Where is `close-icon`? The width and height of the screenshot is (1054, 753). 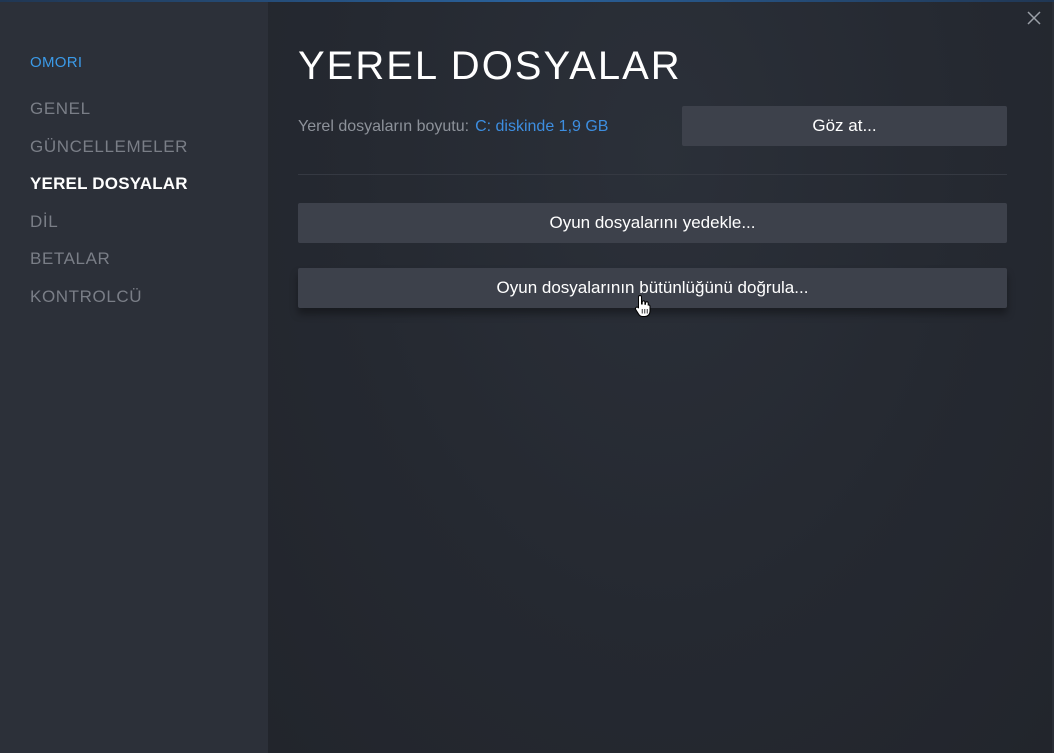 close-icon is located at coordinates (1034, 18).